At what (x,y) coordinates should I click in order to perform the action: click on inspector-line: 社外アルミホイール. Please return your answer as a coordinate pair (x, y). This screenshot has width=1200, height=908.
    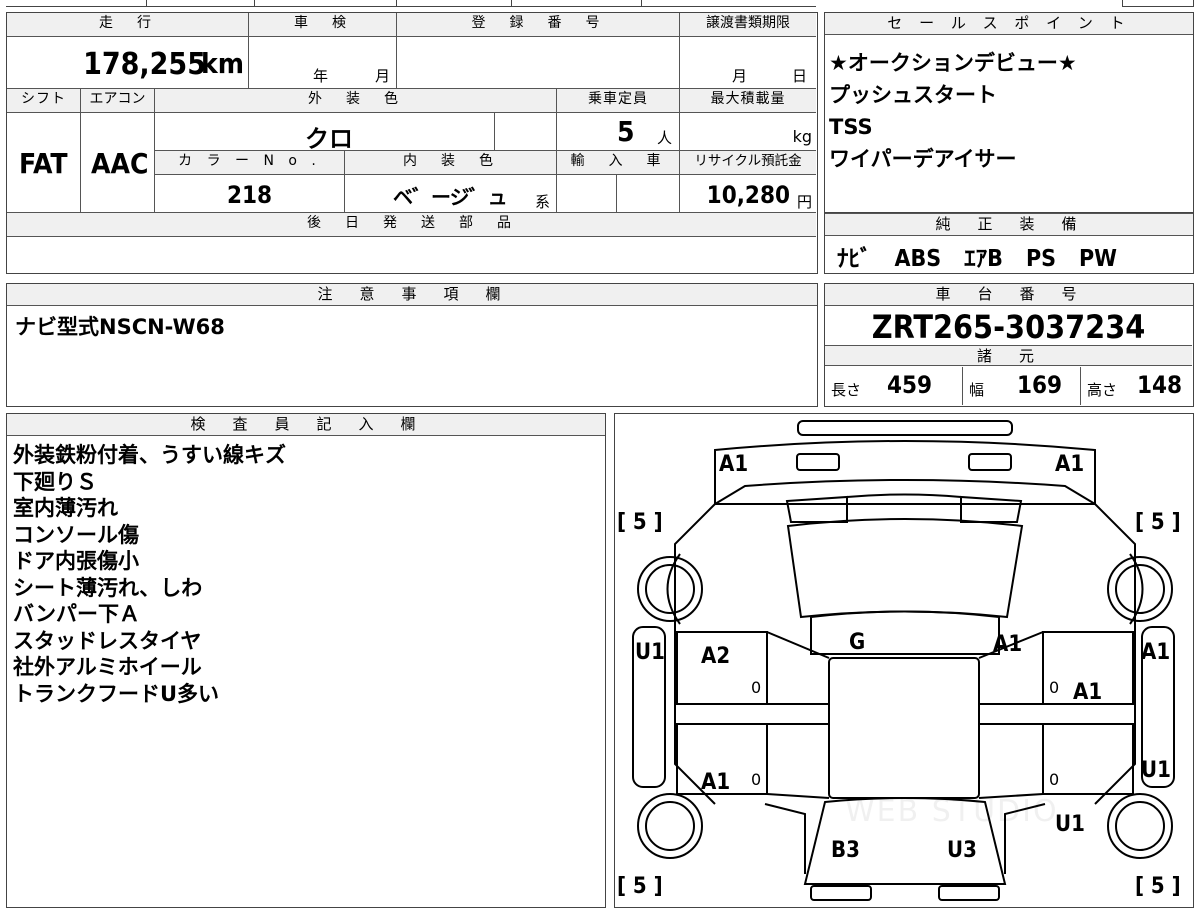
    Looking at the image, I should click on (107, 667).